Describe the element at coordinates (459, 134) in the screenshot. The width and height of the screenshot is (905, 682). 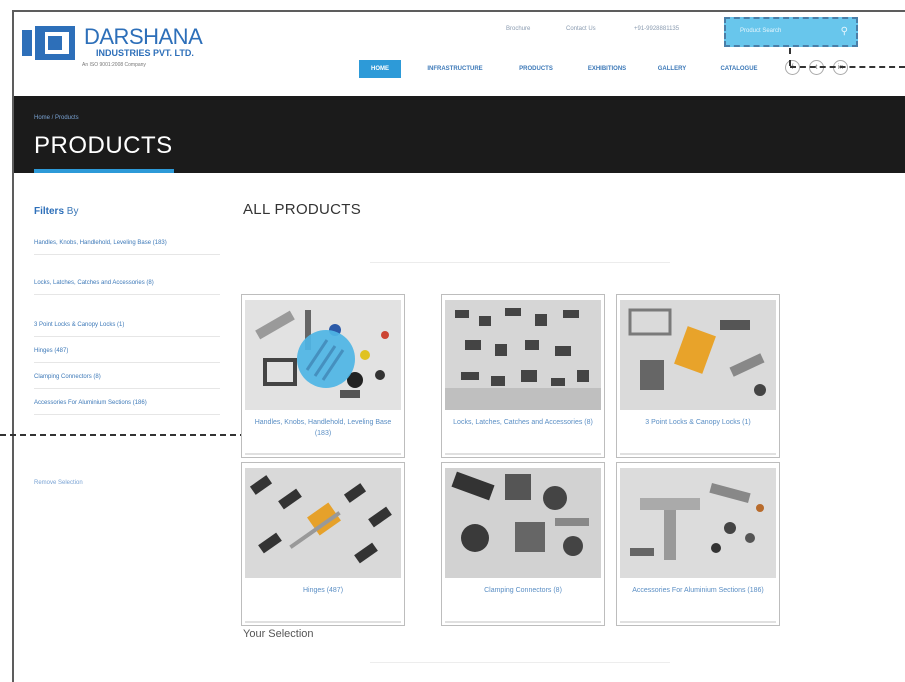
I see `page-hero: Home / Products PRODUCTS` at that location.